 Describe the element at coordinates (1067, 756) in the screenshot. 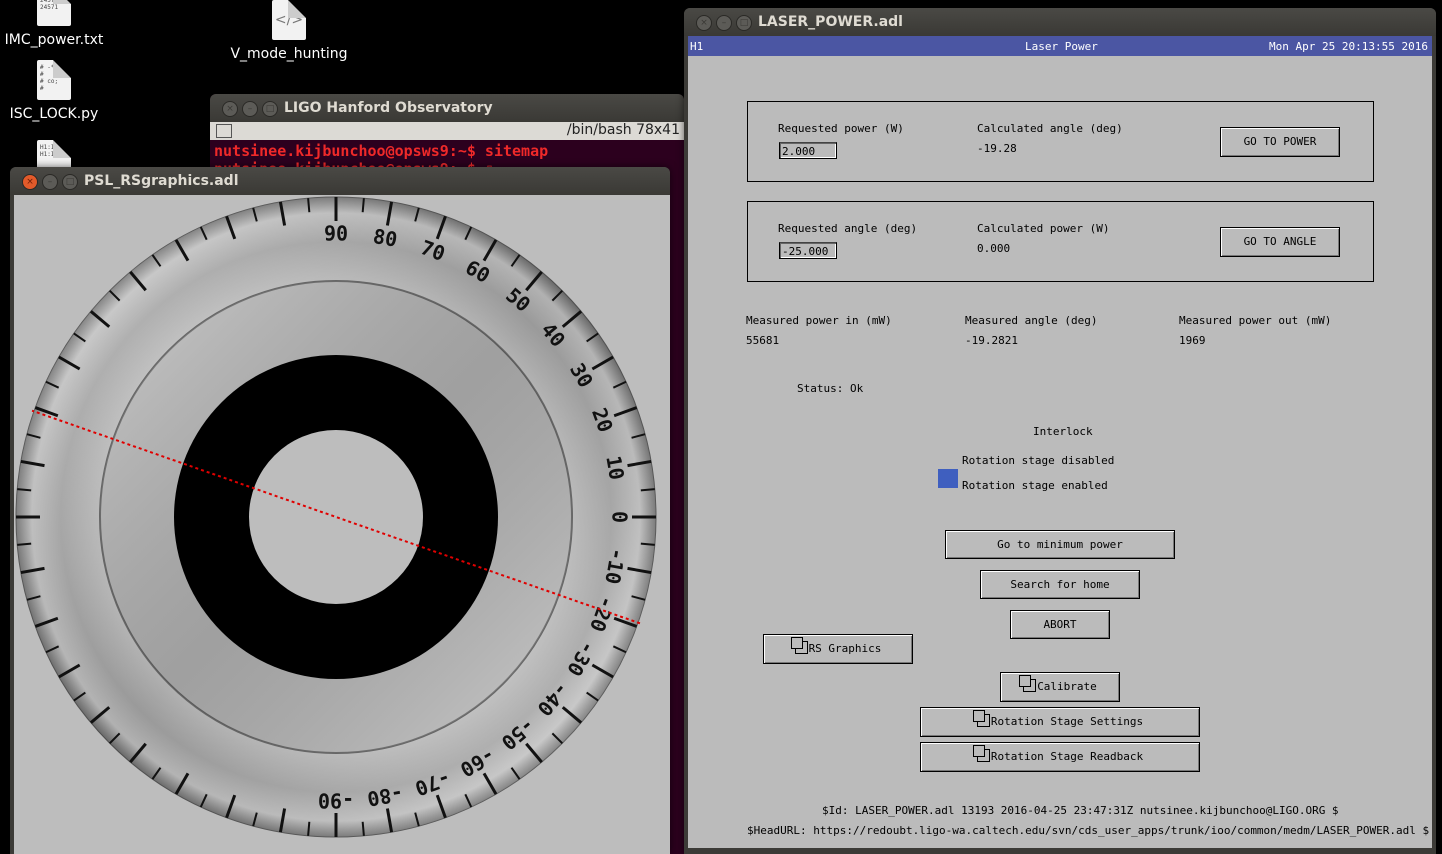

I see `rotation-stage-readback-label: Rotation Stage Readback` at that location.